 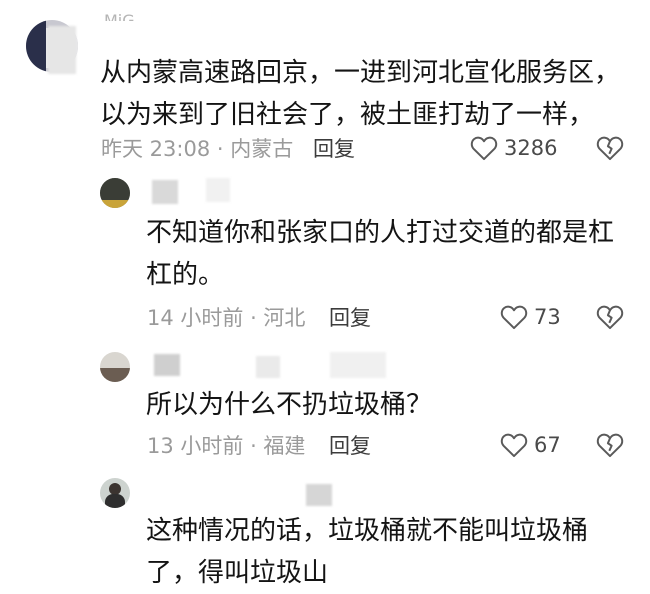 I want to click on comment-meta: 13 小时前 · 福建, so click(x=226, y=446).